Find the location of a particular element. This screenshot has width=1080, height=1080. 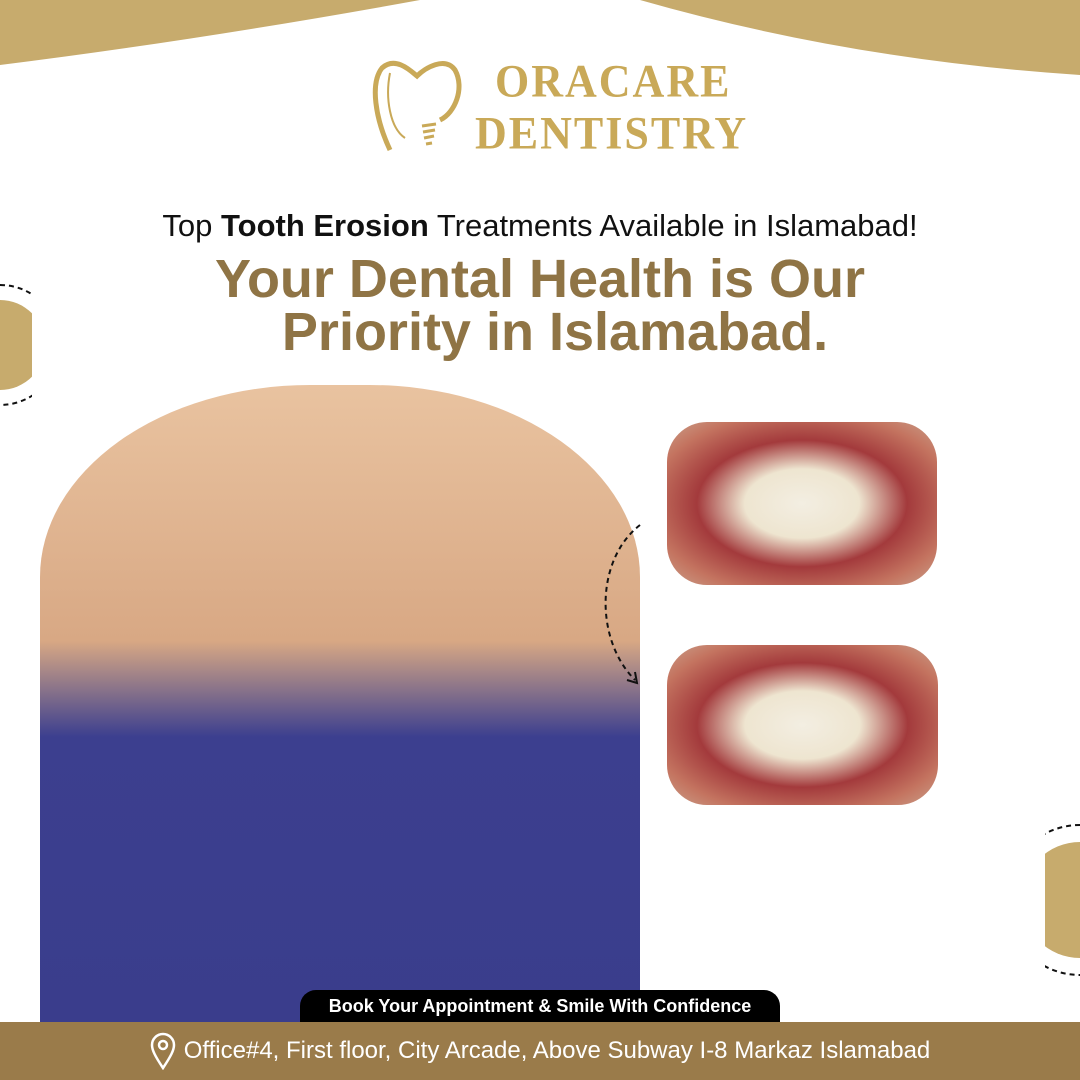

right-circle-decoration is located at coordinates (1062, 900).